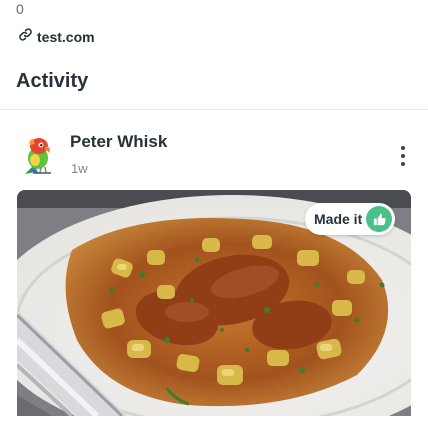 The image size is (428, 428). What do you see at coordinates (338, 219) in the screenshot?
I see `made-it-label: Made it` at bounding box center [338, 219].